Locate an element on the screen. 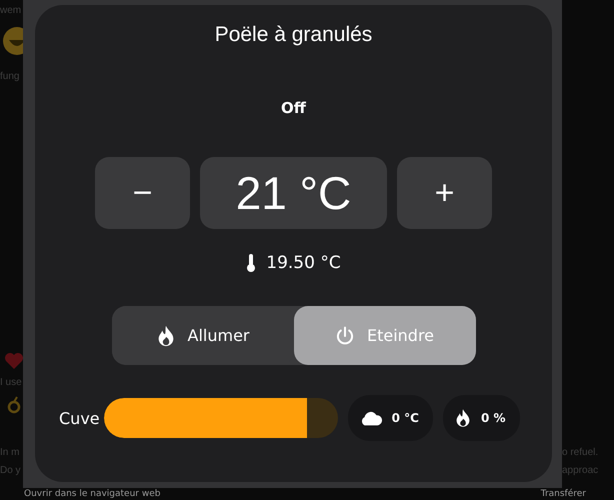  heart-icon is located at coordinates (13, 361).